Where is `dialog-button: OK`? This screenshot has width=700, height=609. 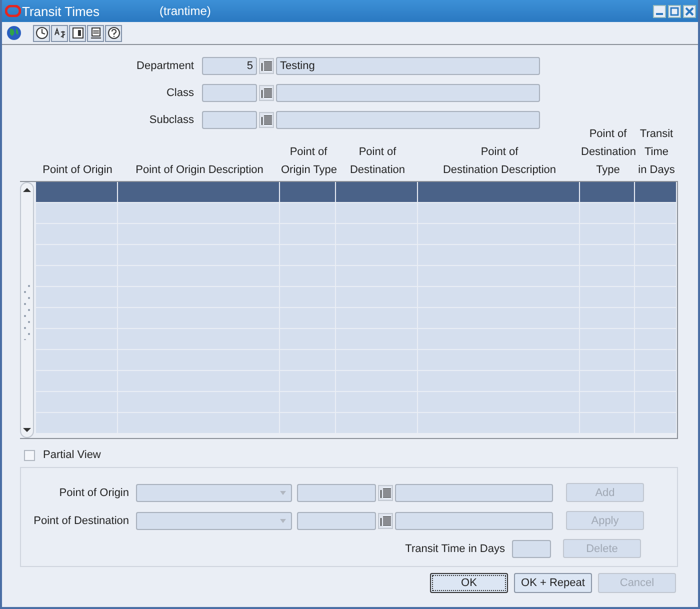
dialog-button: OK is located at coordinates (469, 583).